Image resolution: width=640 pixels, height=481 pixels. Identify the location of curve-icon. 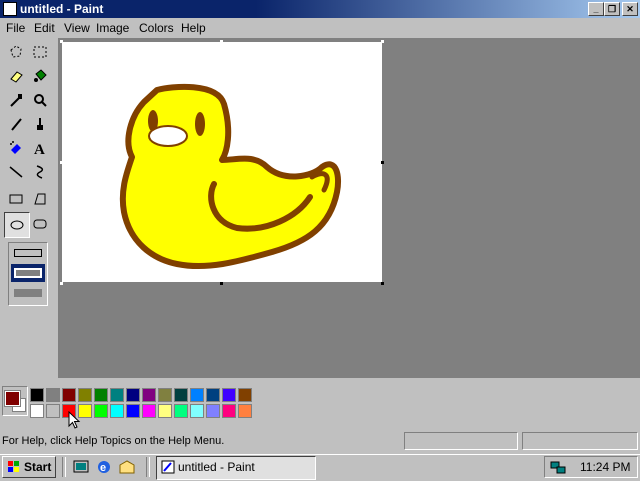
(40, 172).